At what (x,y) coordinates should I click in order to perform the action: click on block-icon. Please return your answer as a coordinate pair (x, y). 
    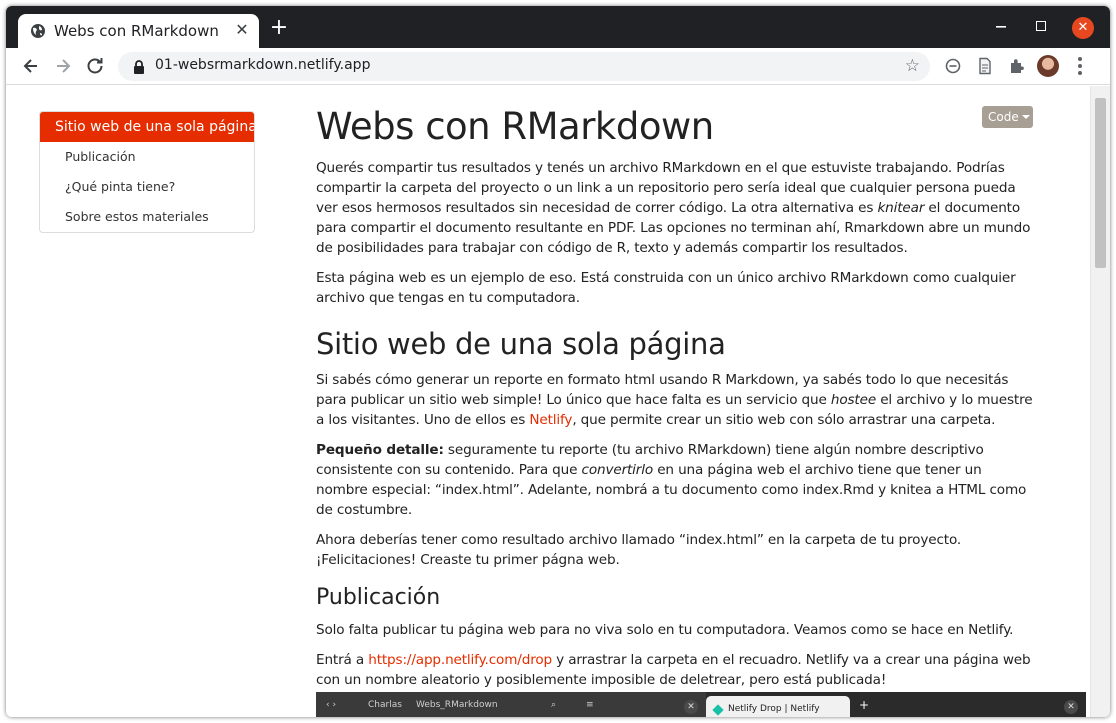
    Looking at the image, I should click on (953, 66).